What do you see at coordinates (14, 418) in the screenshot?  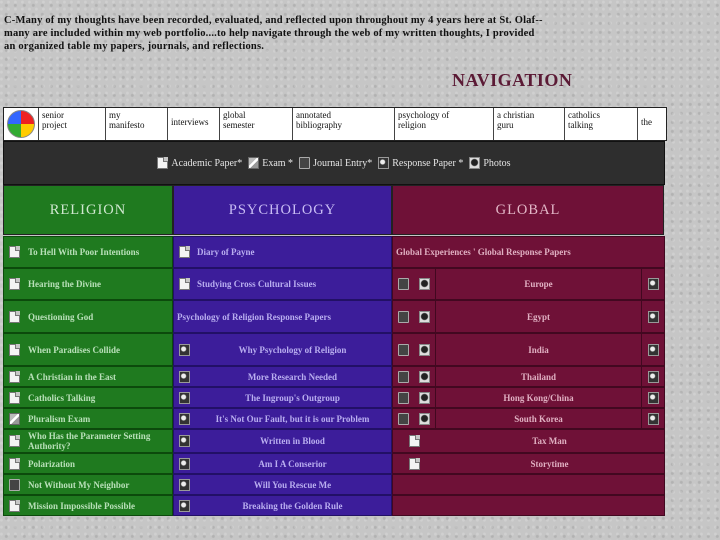 I see `exam-icon` at bounding box center [14, 418].